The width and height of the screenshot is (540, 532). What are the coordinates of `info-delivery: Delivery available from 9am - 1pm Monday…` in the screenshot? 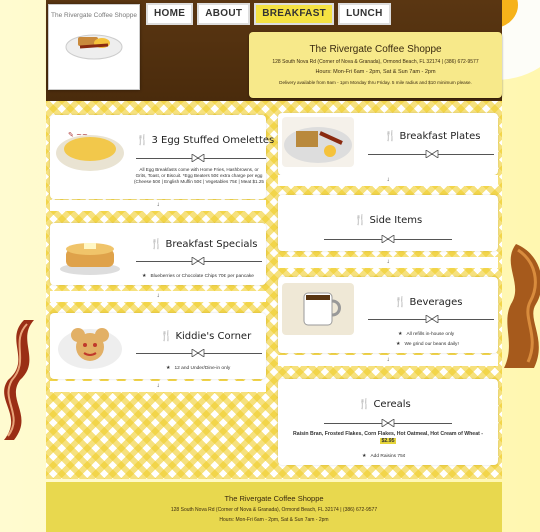 It's located at (375, 82).